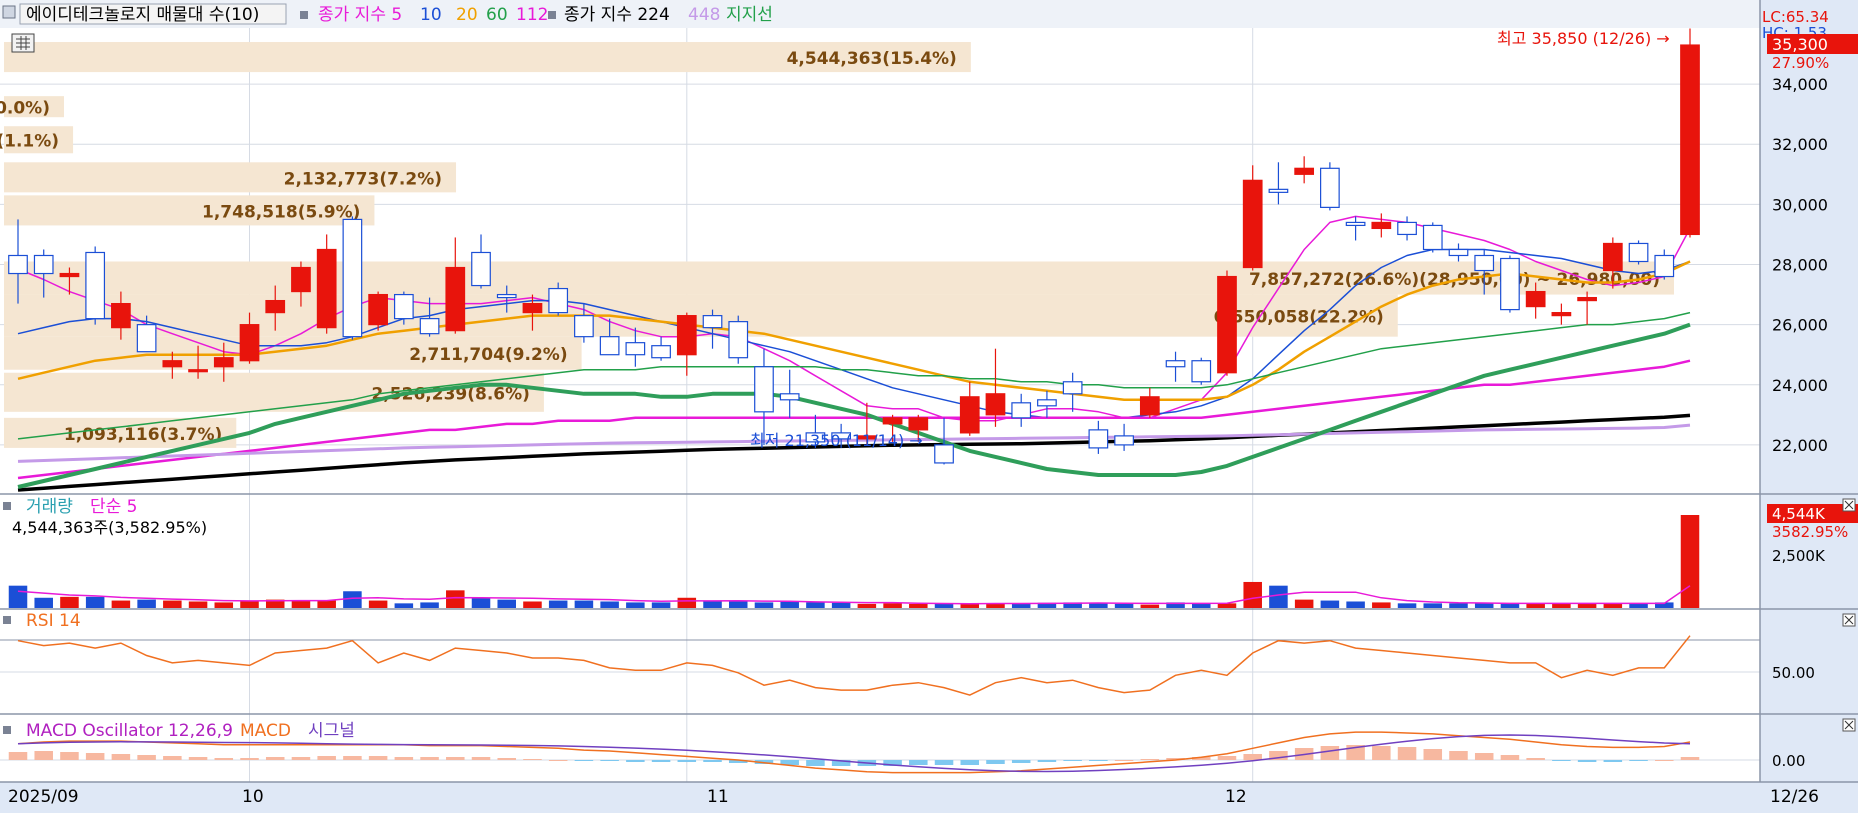 The height and width of the screenshot is (813, 1858). What do you see at coordinates (114, 507) in the screenshot?
I see `volume-ma-title: 단순 5` at bounding box center [114, 507].